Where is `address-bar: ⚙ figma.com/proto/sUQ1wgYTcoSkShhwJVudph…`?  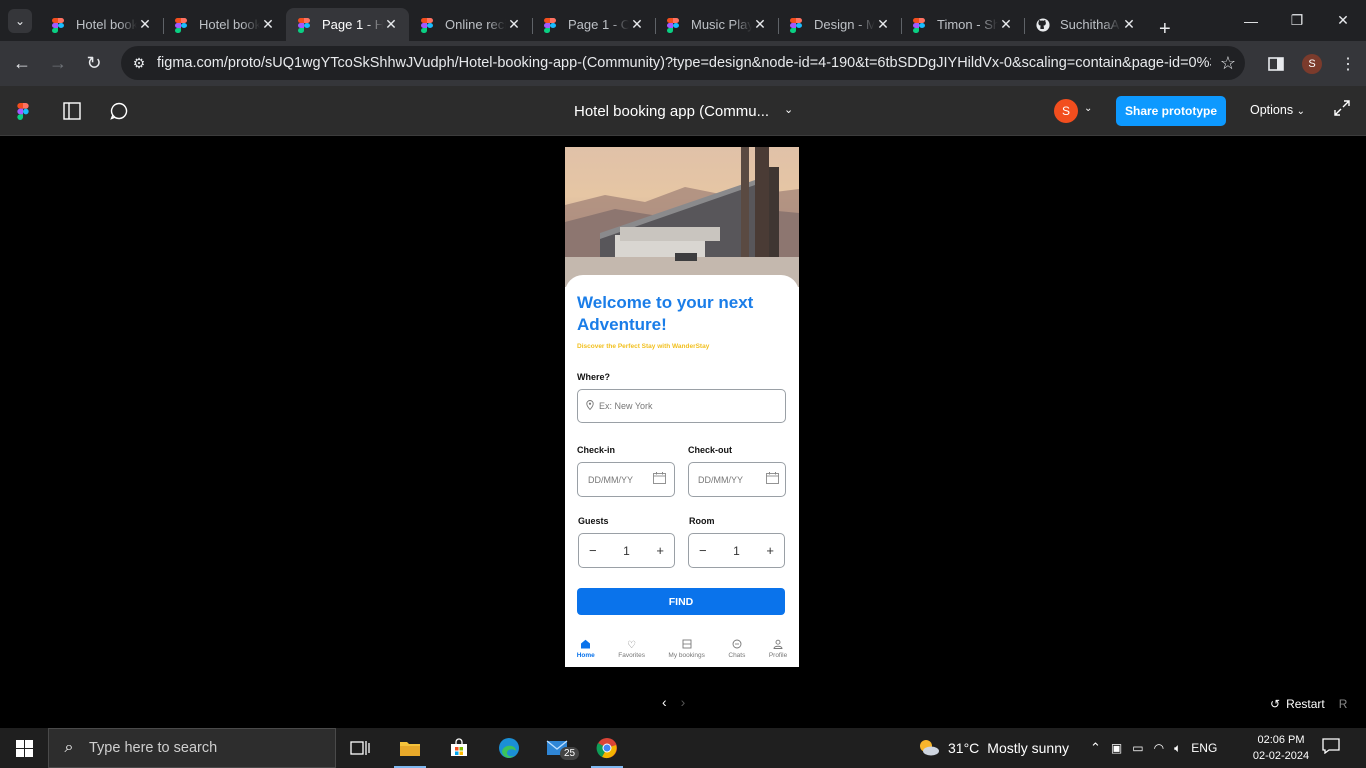
address-bar: ⚙ figma.com/proto/sUQ1wgYTcoSkShhwJVudph… is located at coordinates (683, 63).